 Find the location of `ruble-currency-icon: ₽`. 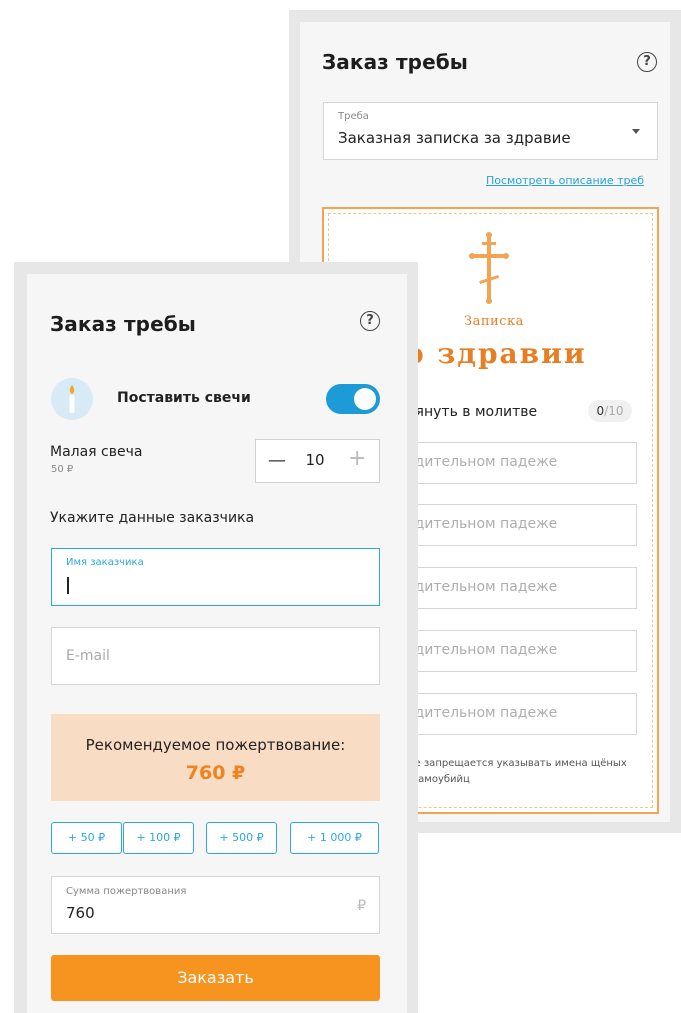

ruble-currency-icon: ₽ is located at coordinates (361, 906).